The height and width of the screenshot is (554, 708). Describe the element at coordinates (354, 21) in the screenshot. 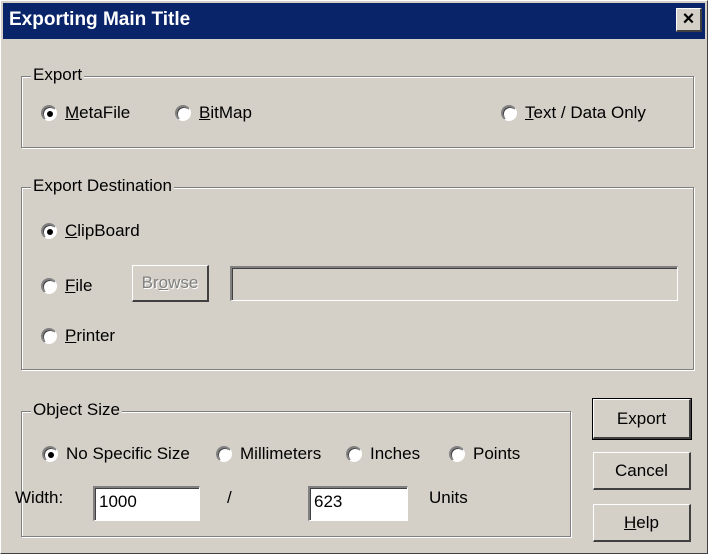

I see `title-bar: Exporting Main Title ×` at that location.